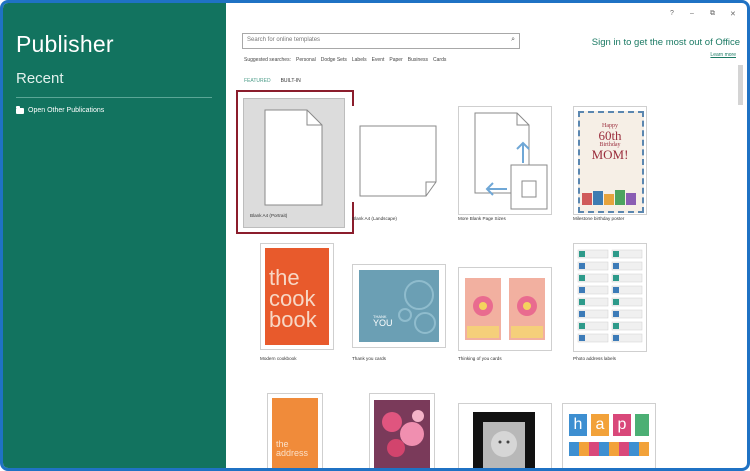 This screenshot has height=471, width=750. Describe the element at coordinates (594, 358) in the screenshot. I see `template-label: Photo address labels` at that location.